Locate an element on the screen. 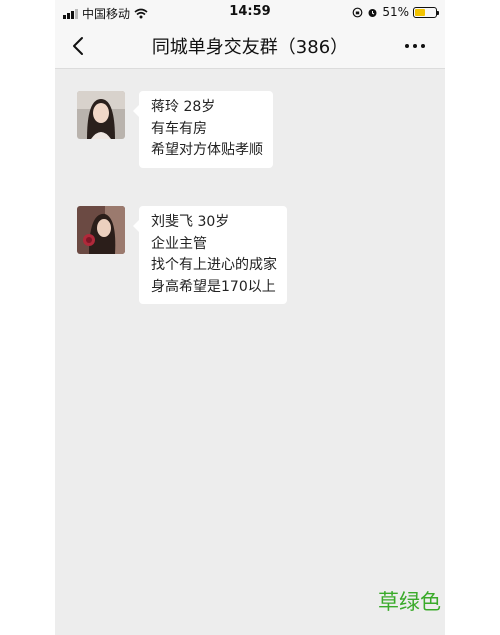 The width and height of the screenshot is (500, 635). message-bubble: 蒋玲 28岁 有车有房 希望对方体贴孝顺 is located at coordinates (203, 129).